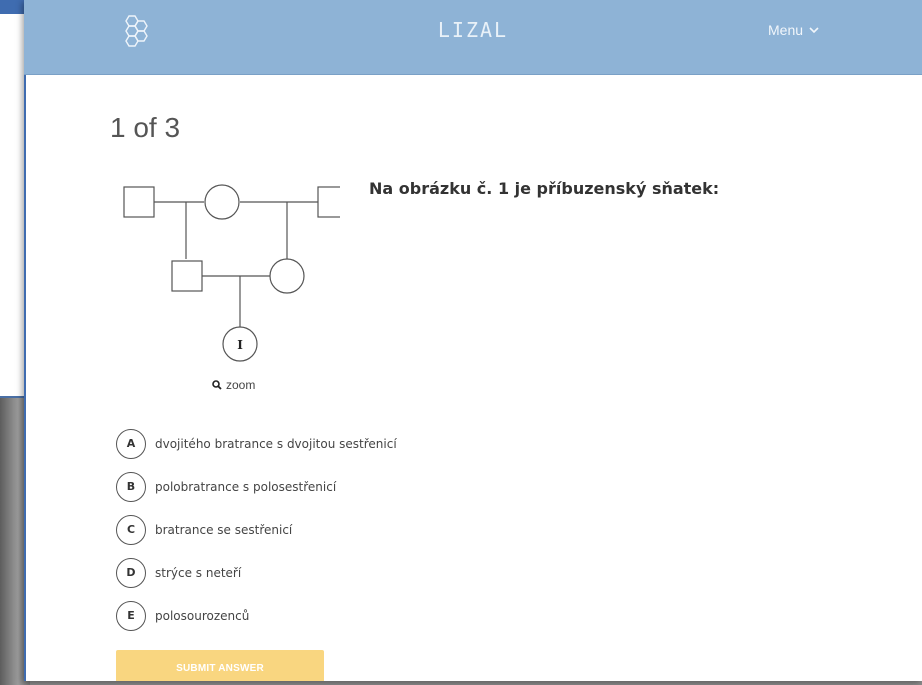 Image resolution: width=922 pixels, height=685 pixels. What do you see at coordinates (473, 37) in the screenshot?
I see `app-header: LIZAL Menu` at bounding box center [473, 37].